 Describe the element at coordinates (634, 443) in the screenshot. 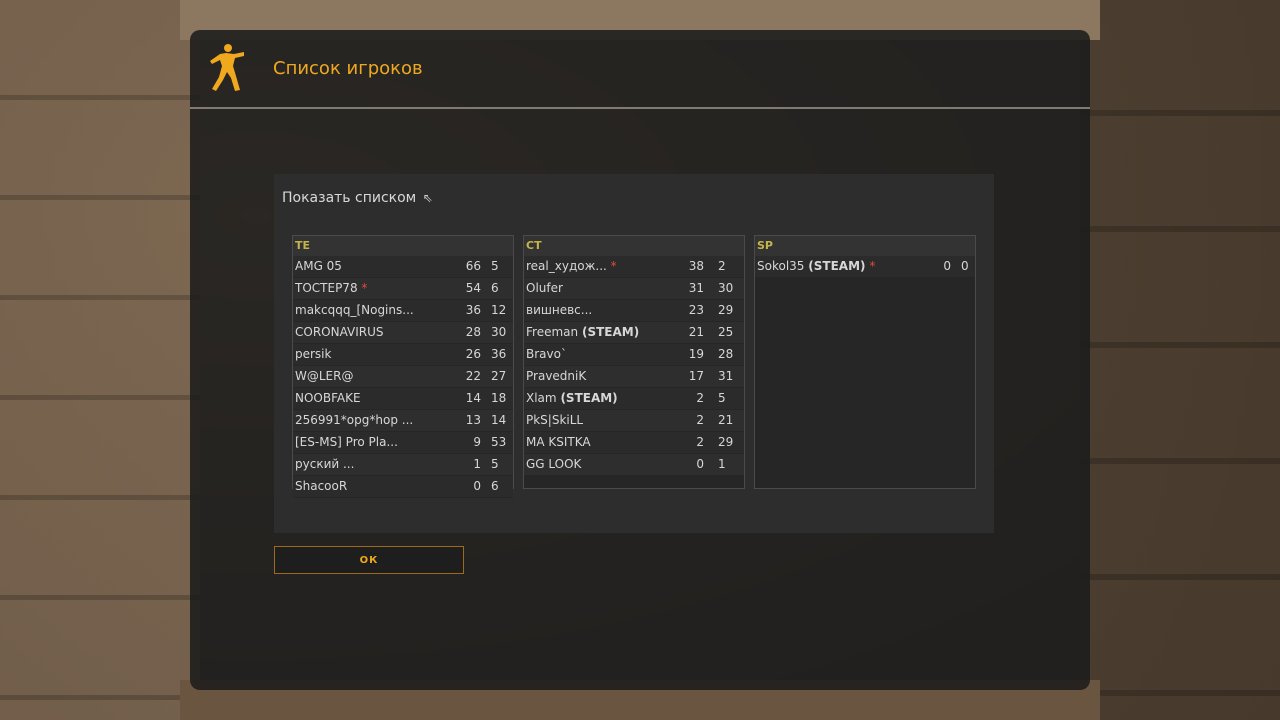

I see `player-row: MA KSITKA 2 29` at that location.